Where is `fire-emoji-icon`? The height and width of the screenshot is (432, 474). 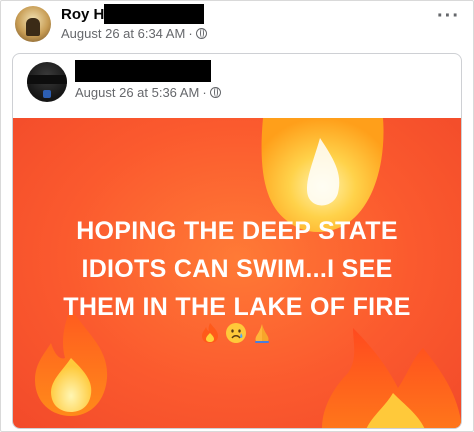 fire-emoji-icon is located at coordinates (210, 333).